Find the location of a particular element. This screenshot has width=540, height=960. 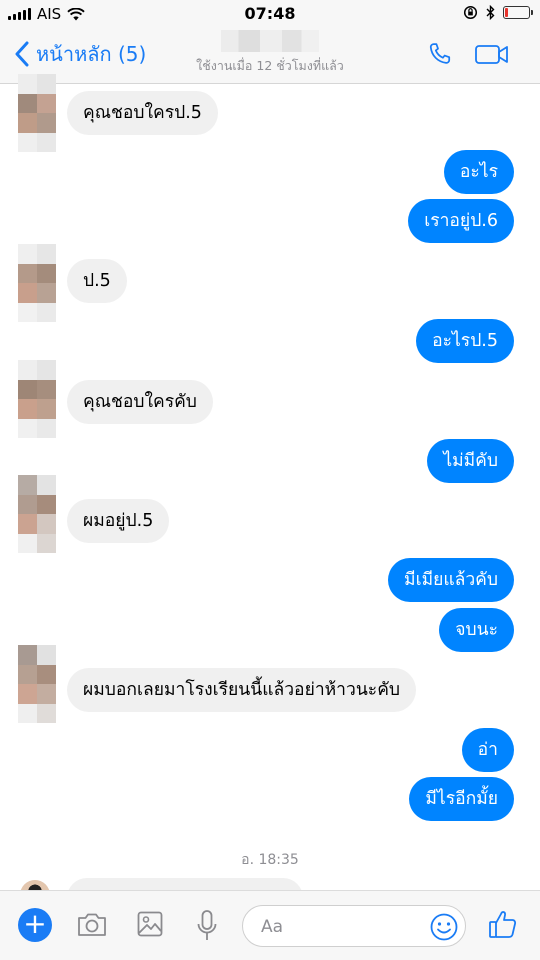

message-bubble-outgoing: จบนะ is located at coordinates (476, 630).